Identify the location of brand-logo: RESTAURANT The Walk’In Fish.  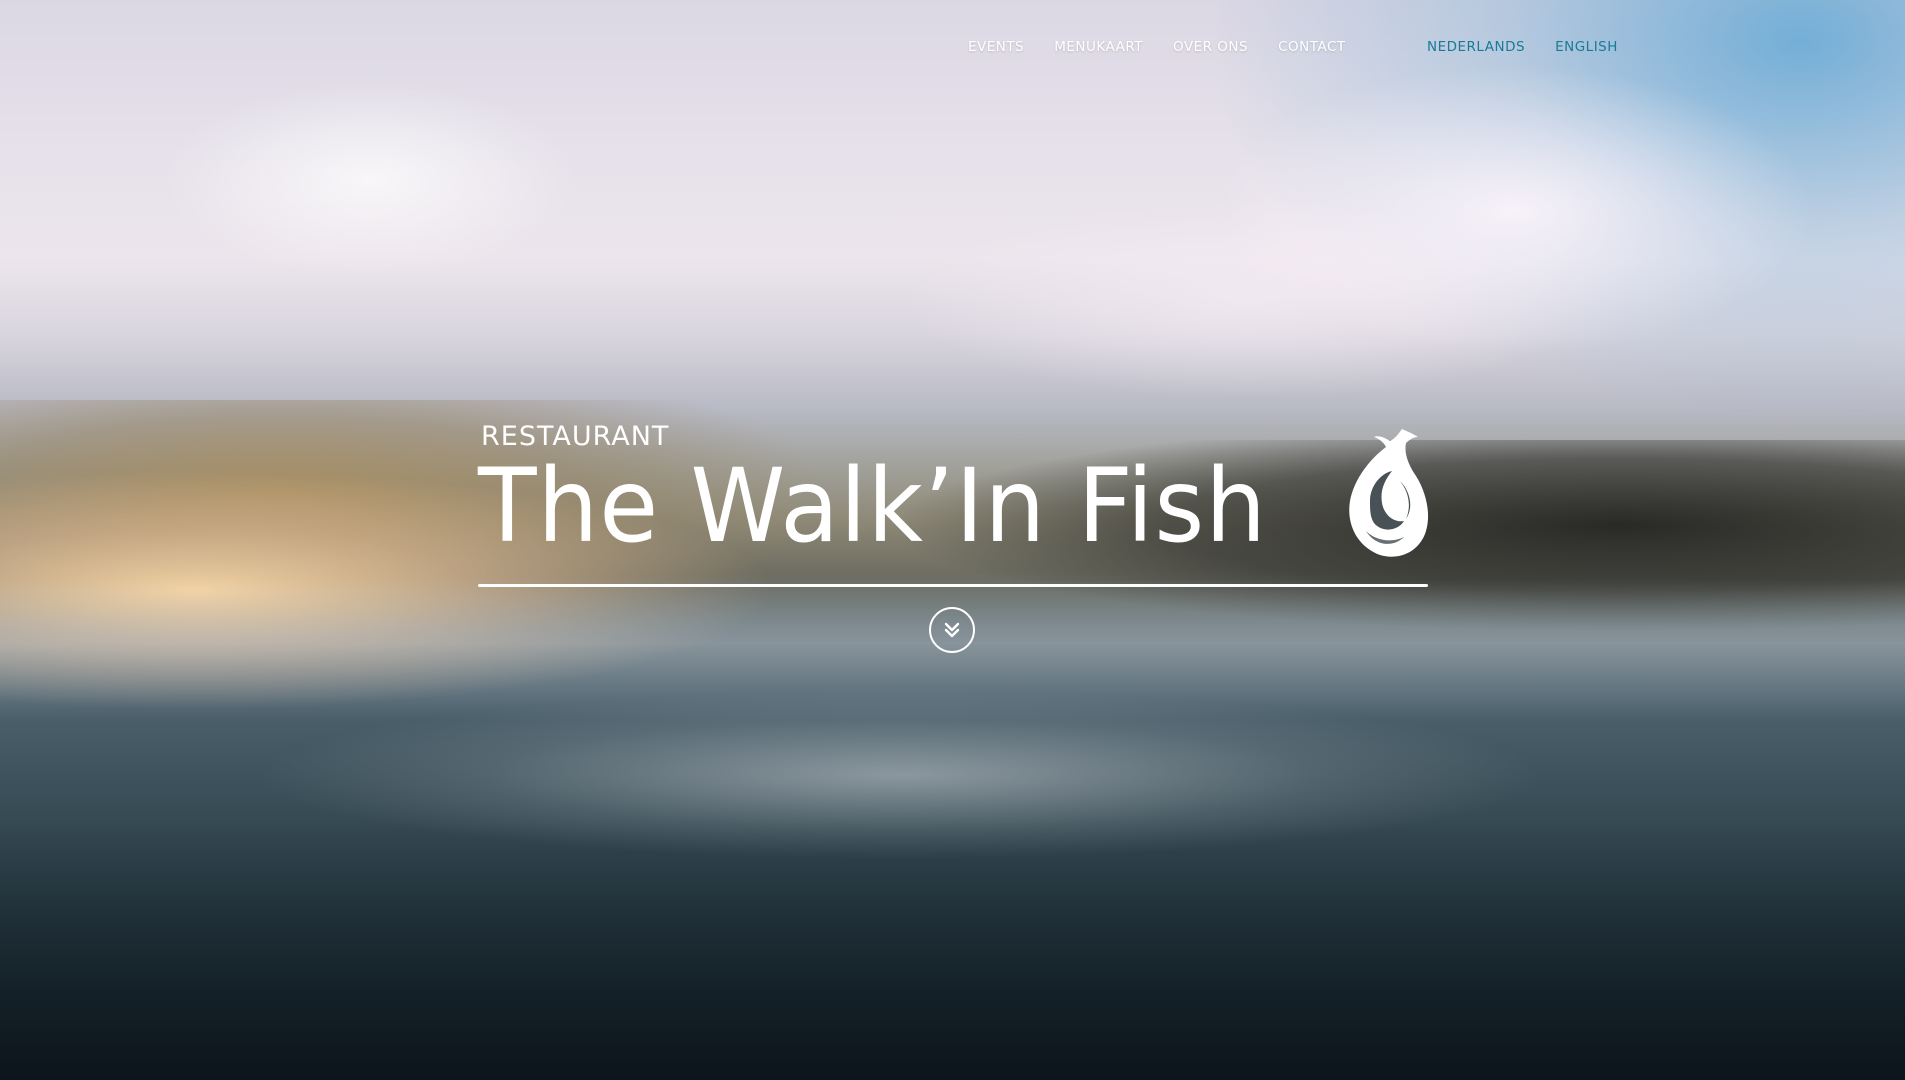
(953, 504).